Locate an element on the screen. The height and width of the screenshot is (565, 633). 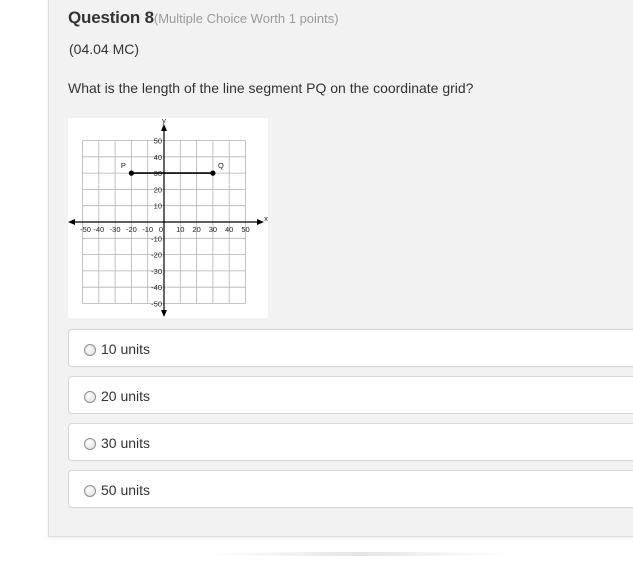
choice-option-1: 10 units is located at coordinates (350, 348).